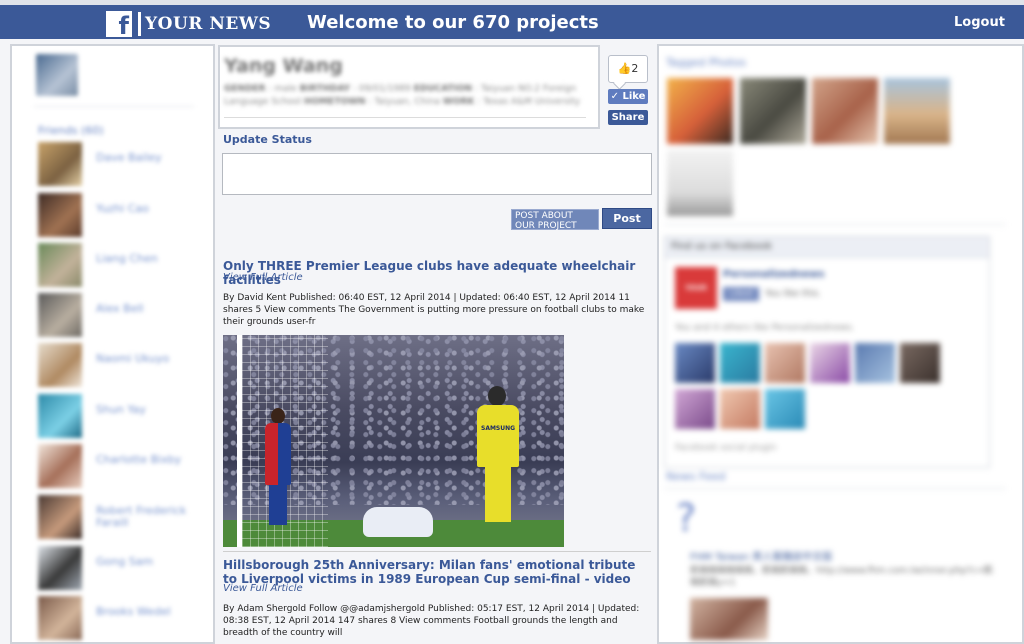 The height and width of the screenshot is (644, 1024). What do you see at coordinates (453, 22) in the screenshot?
I see `welcome-title: Welcome to our 670 projects` at bounding box center [453, 22].